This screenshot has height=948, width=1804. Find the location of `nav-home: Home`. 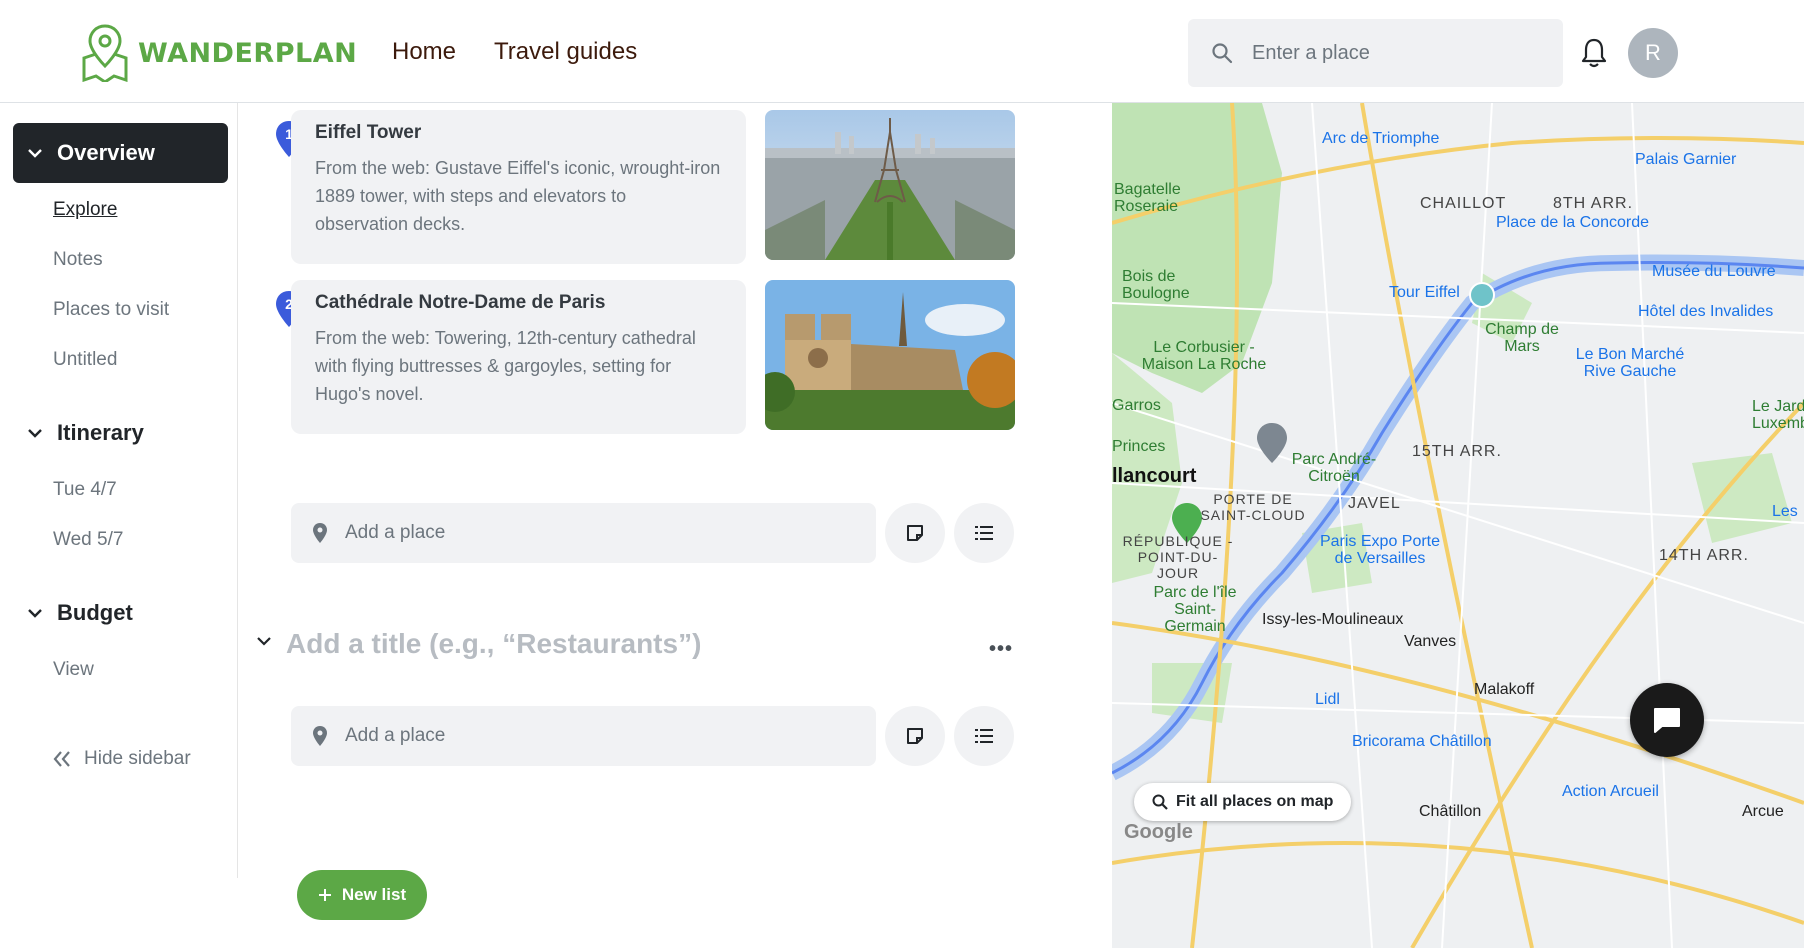

nav-home: Home is located at coordinates (424, 52).